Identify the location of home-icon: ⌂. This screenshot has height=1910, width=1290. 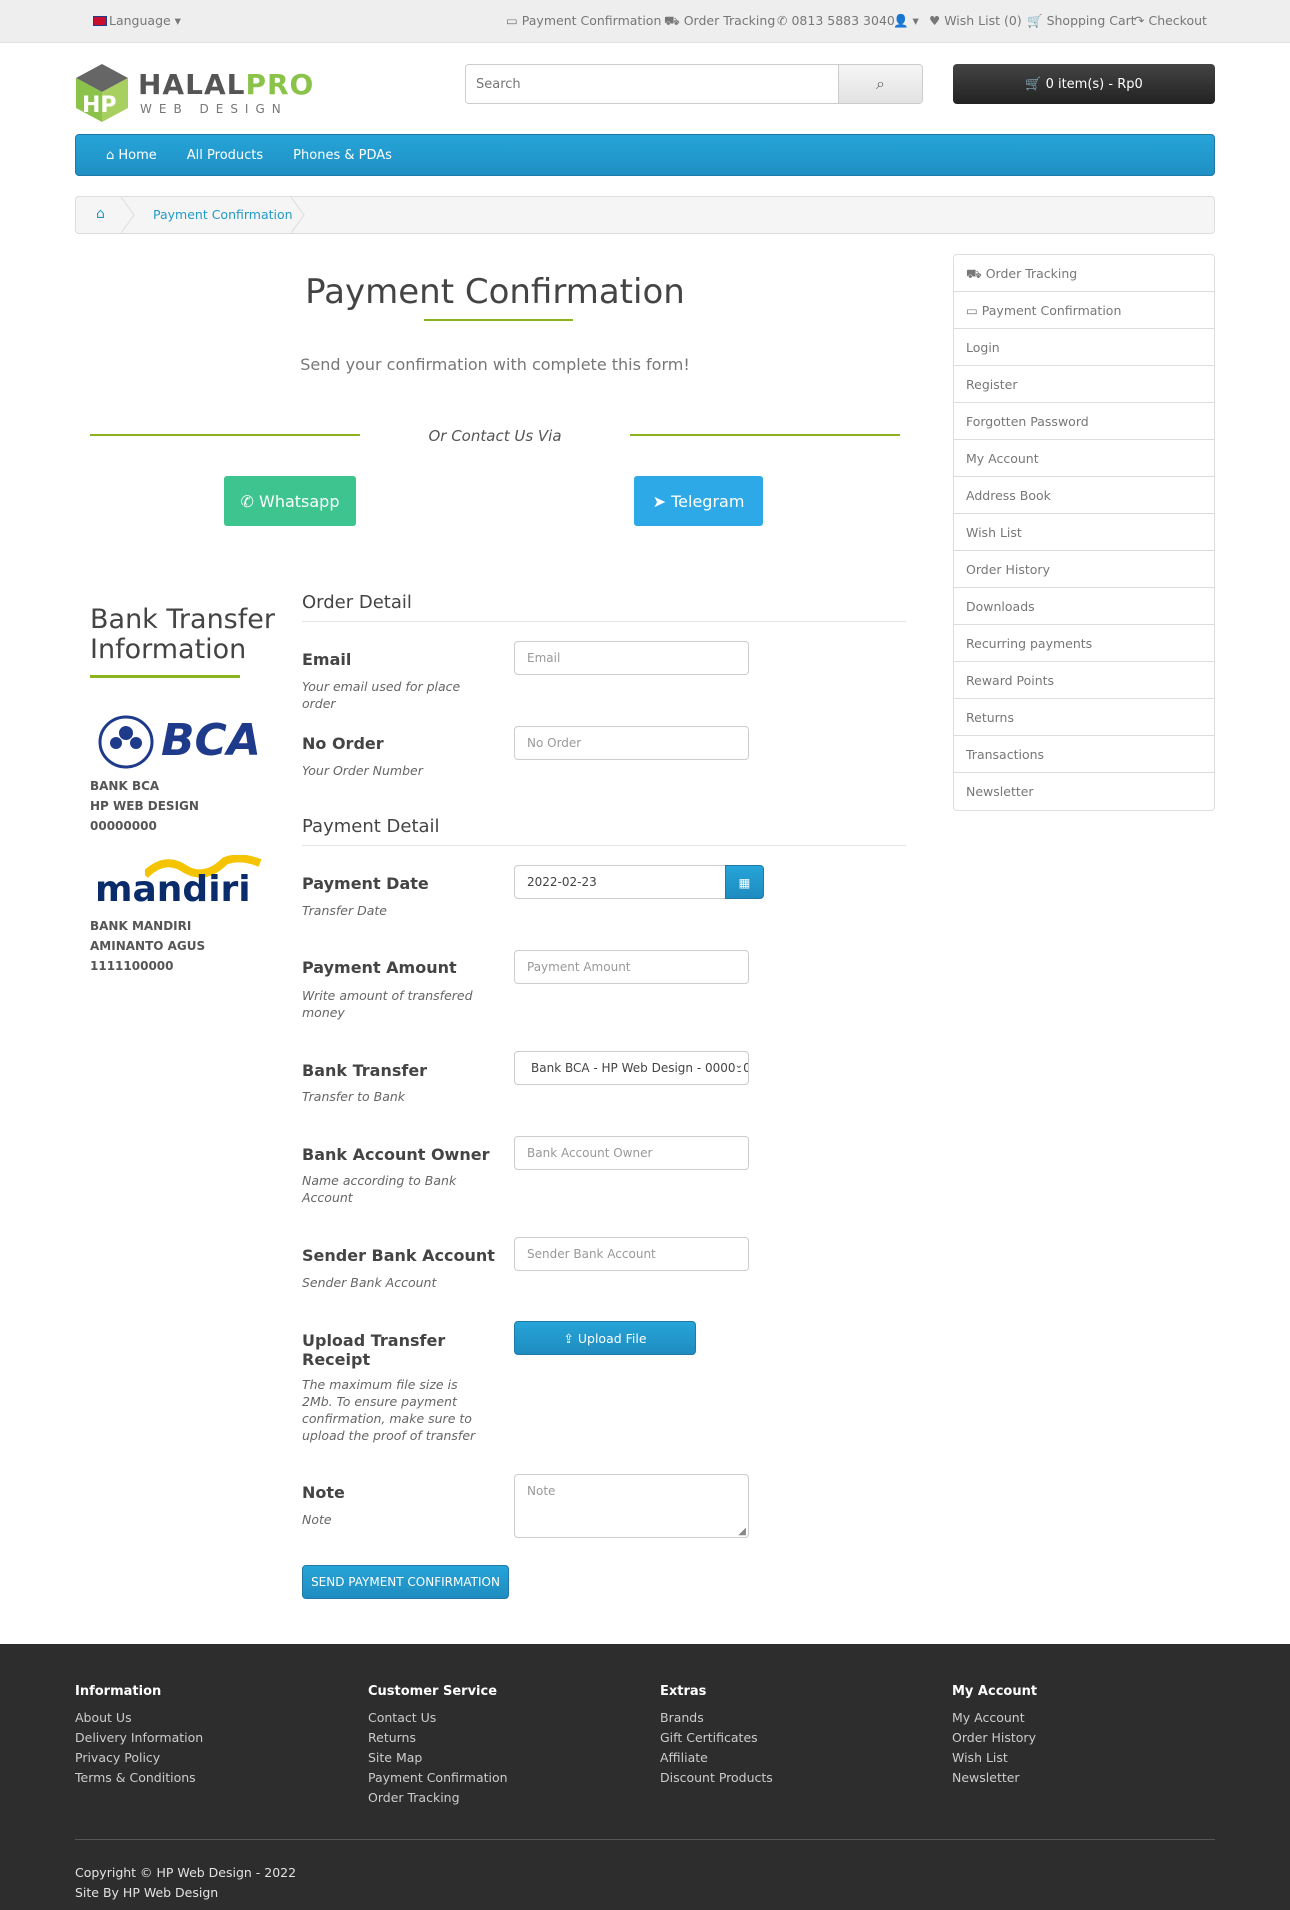
(100, 214).